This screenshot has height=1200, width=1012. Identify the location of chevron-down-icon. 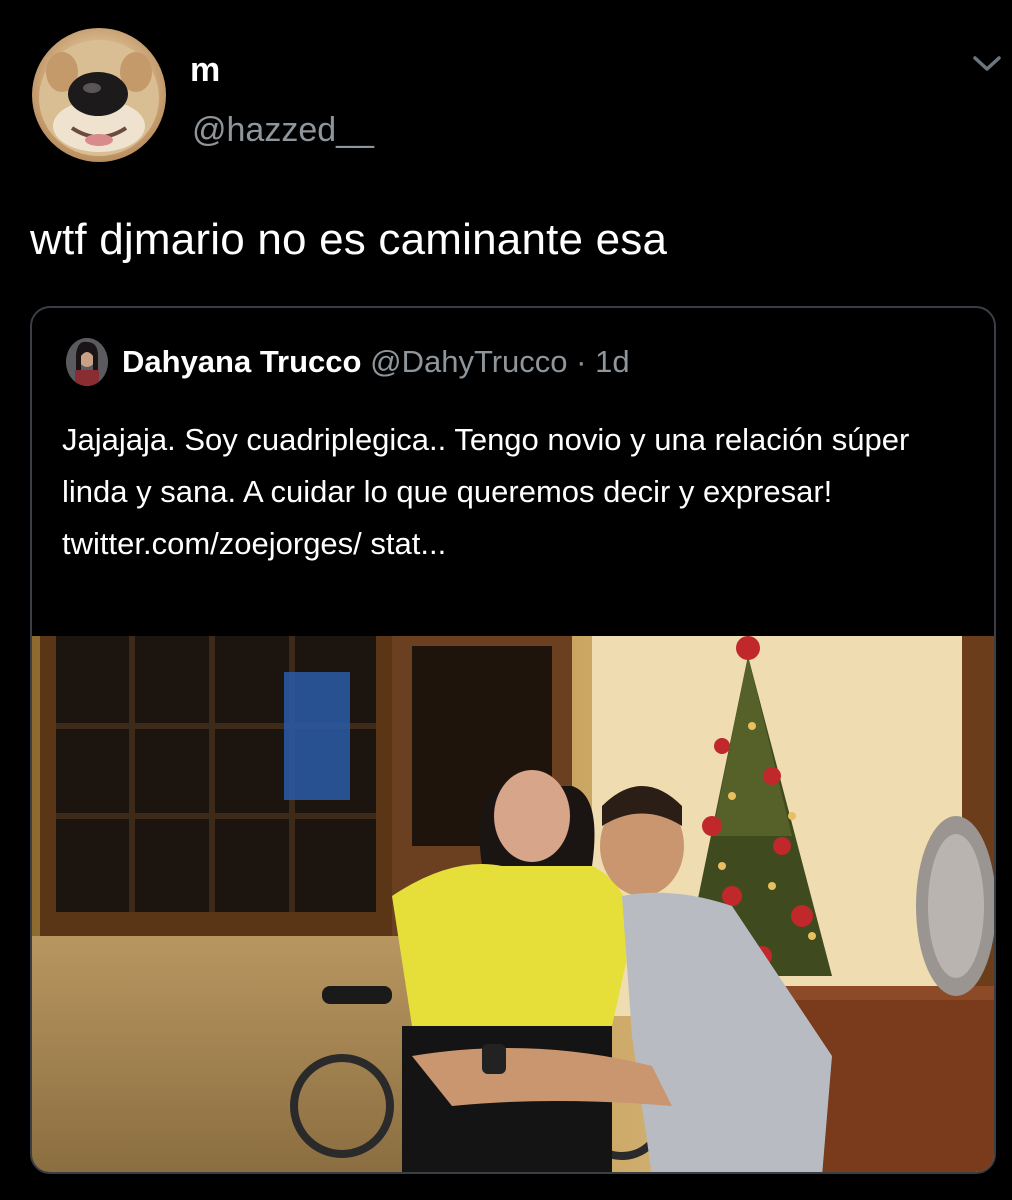
(987, 64).